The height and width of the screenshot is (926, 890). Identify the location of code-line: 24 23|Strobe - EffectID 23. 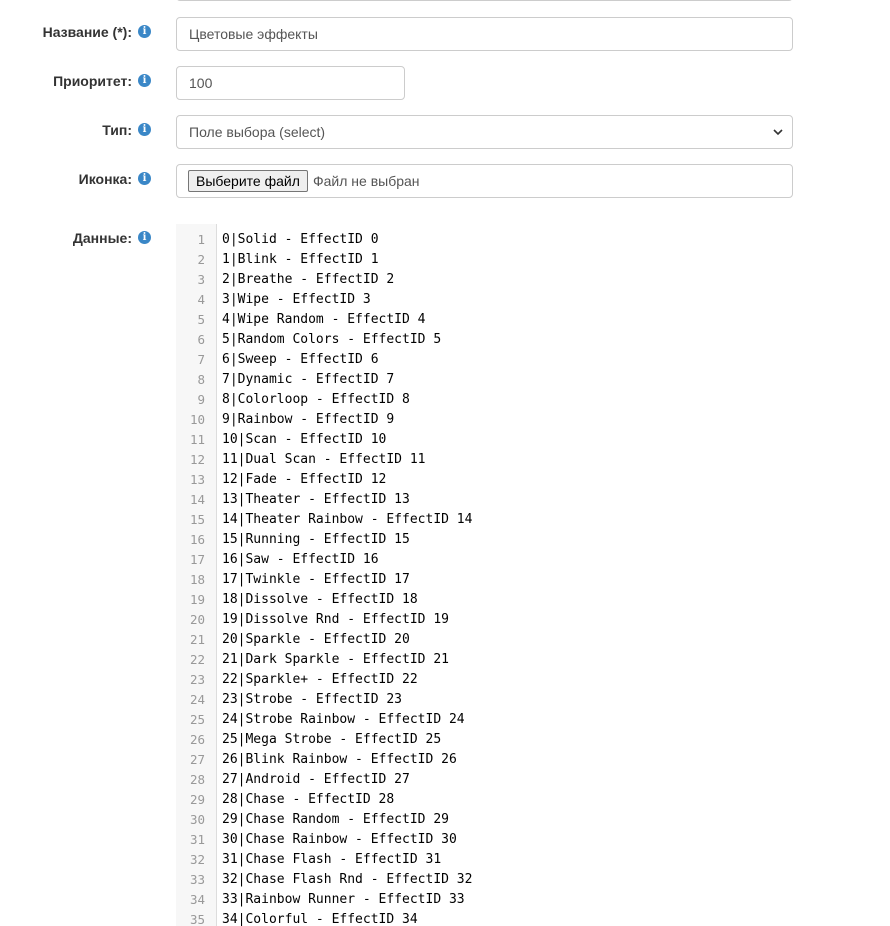
(483, 700).